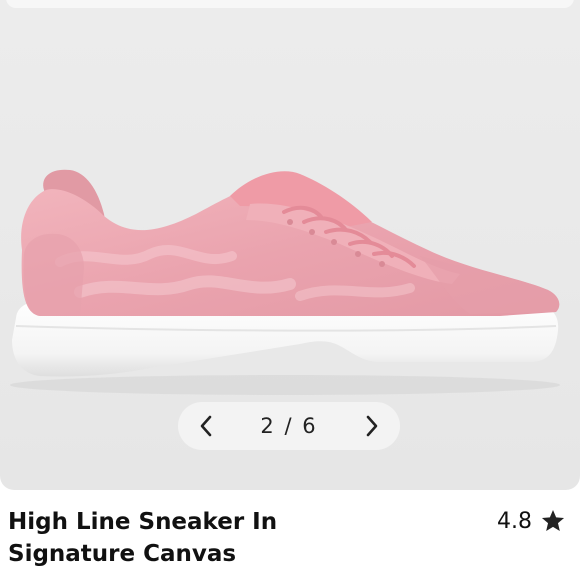 This screenshot has width=580, height=580. I want to click on chevron-right-icon, so click(372, 426).